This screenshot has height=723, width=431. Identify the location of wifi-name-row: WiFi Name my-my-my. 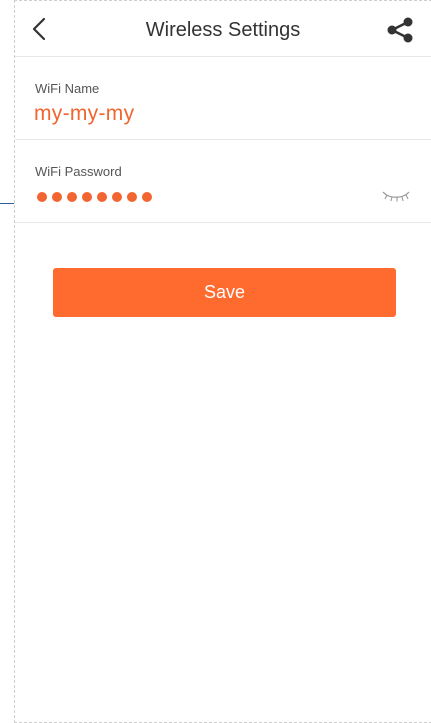
(223, 98).